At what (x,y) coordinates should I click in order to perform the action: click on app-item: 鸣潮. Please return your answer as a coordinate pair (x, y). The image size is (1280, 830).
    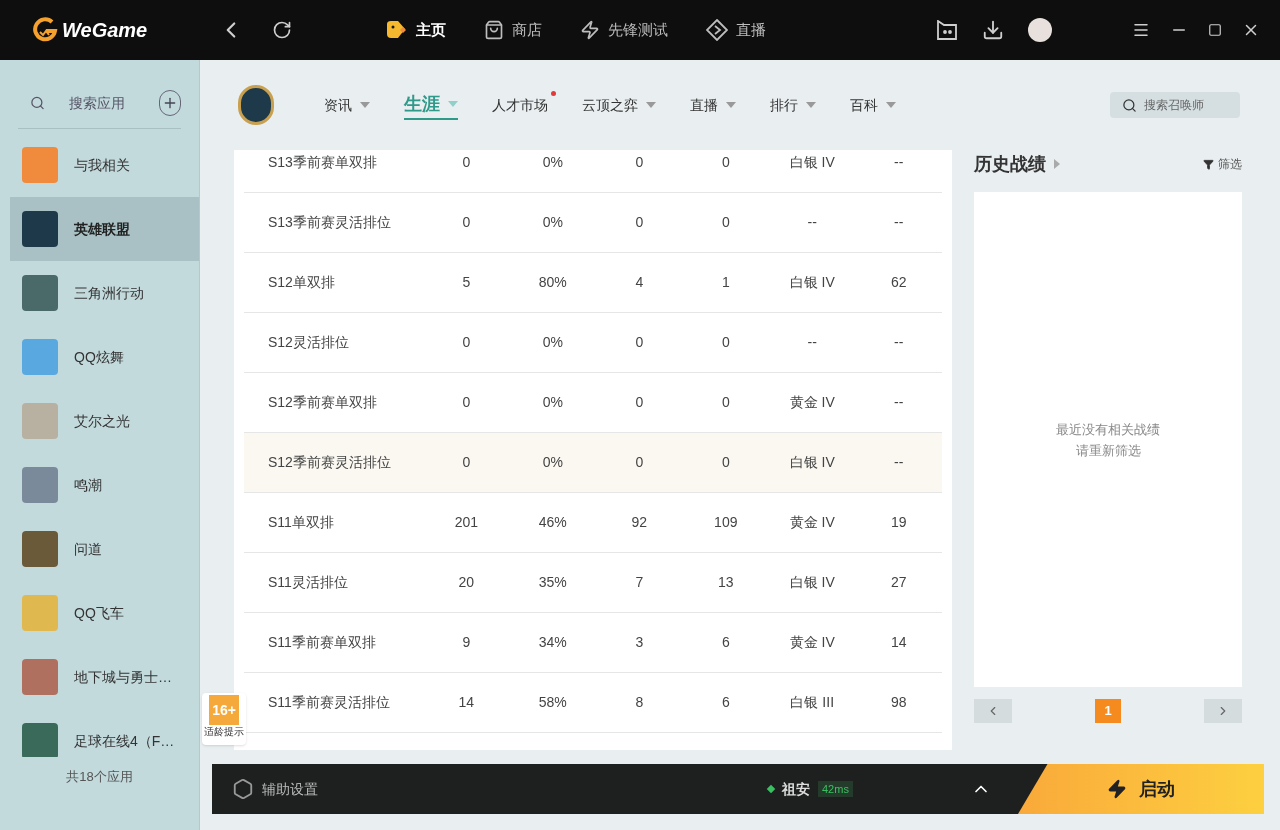
    Looking at the image, I should click on (104, 485).